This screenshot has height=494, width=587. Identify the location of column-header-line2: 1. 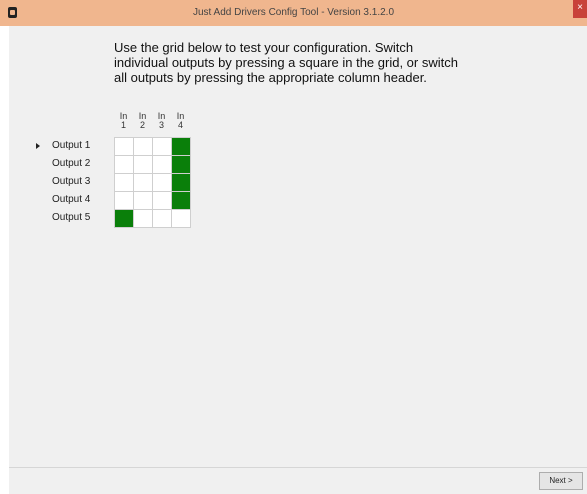
(123, 125).